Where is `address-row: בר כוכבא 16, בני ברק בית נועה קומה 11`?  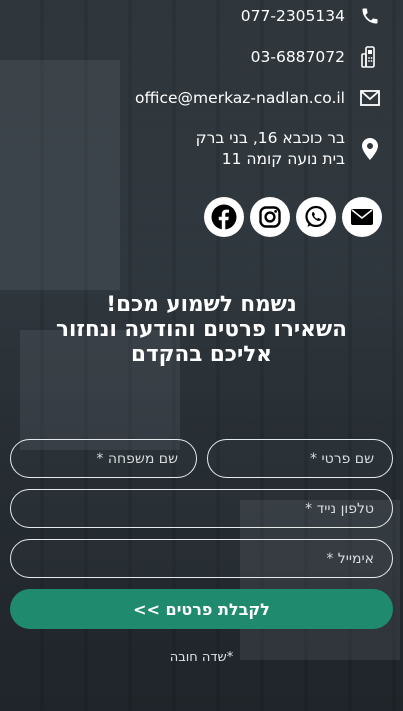
address-row: בר כוכבא 16, בני ברק בית נועה קומה 11 is located at coordinates (288, 149).